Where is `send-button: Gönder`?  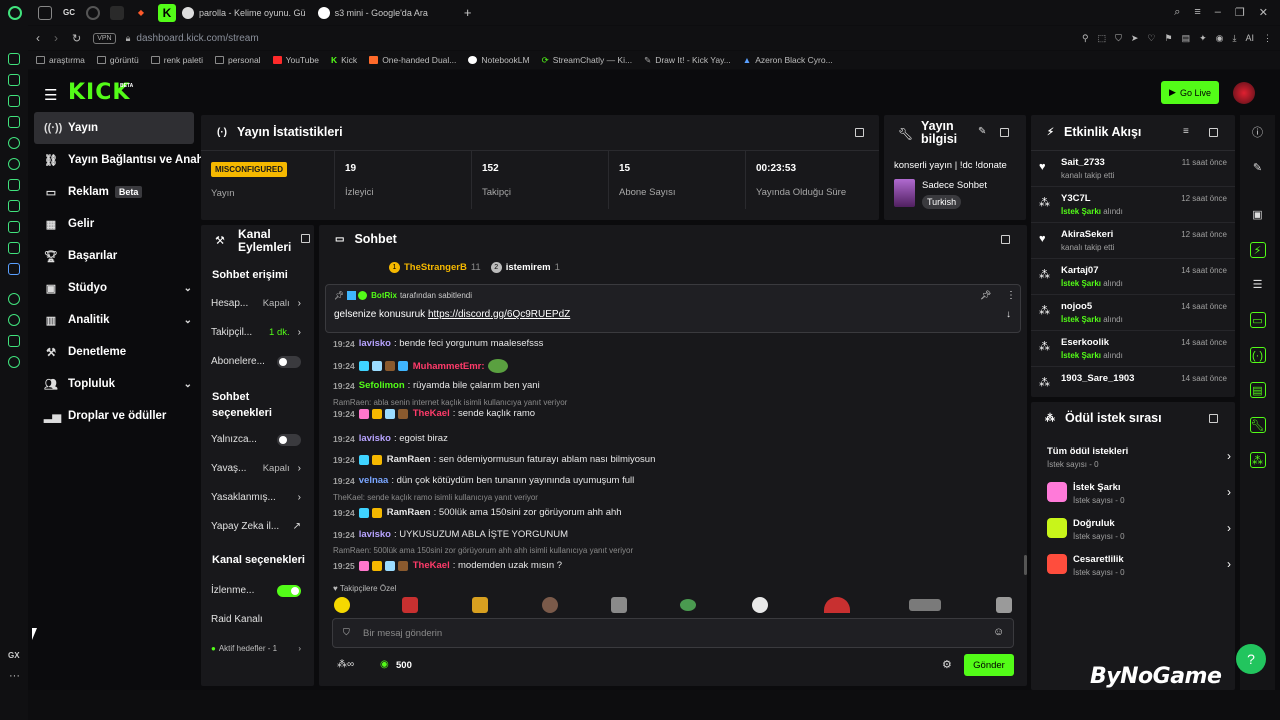 send-button: Gönder is located at coordinates (989, 665).